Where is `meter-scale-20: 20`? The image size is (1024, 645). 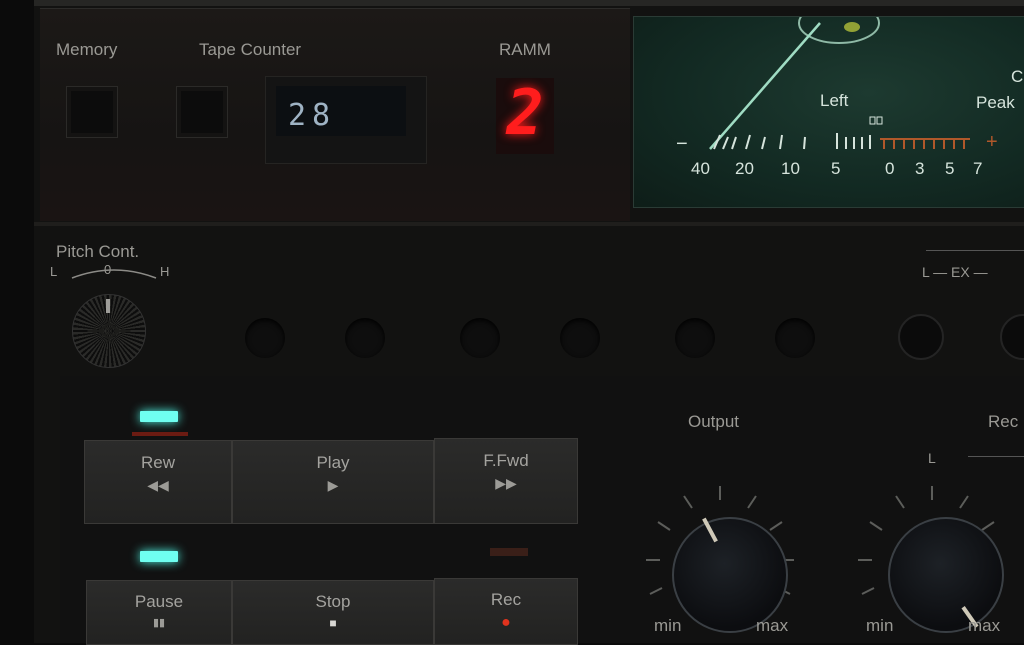 meter-scale-20: 20 is located at coordinates (744, 168).